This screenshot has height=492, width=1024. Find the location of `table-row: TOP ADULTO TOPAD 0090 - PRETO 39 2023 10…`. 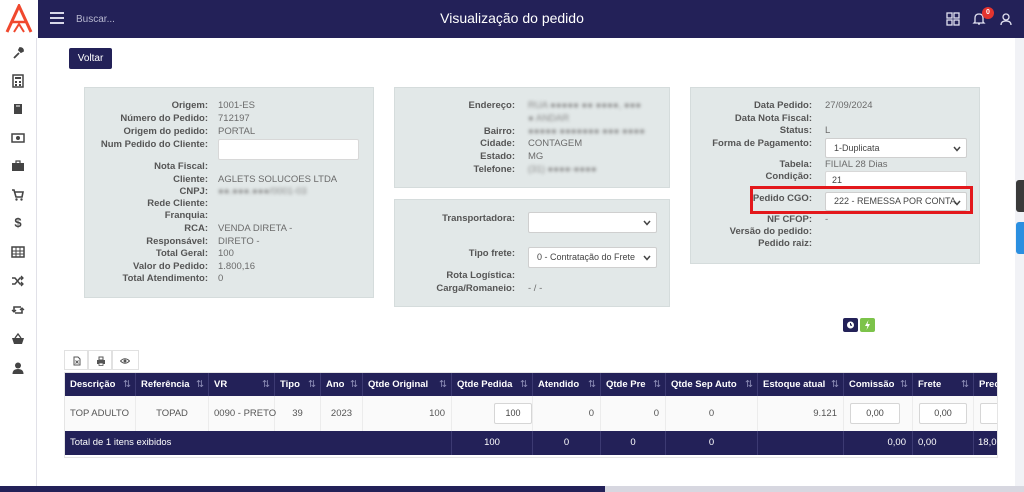

table-row: TOP ADULTO TOPAD 0090 - PRETO 39 2023 10… is located at coordinates (531, 413).